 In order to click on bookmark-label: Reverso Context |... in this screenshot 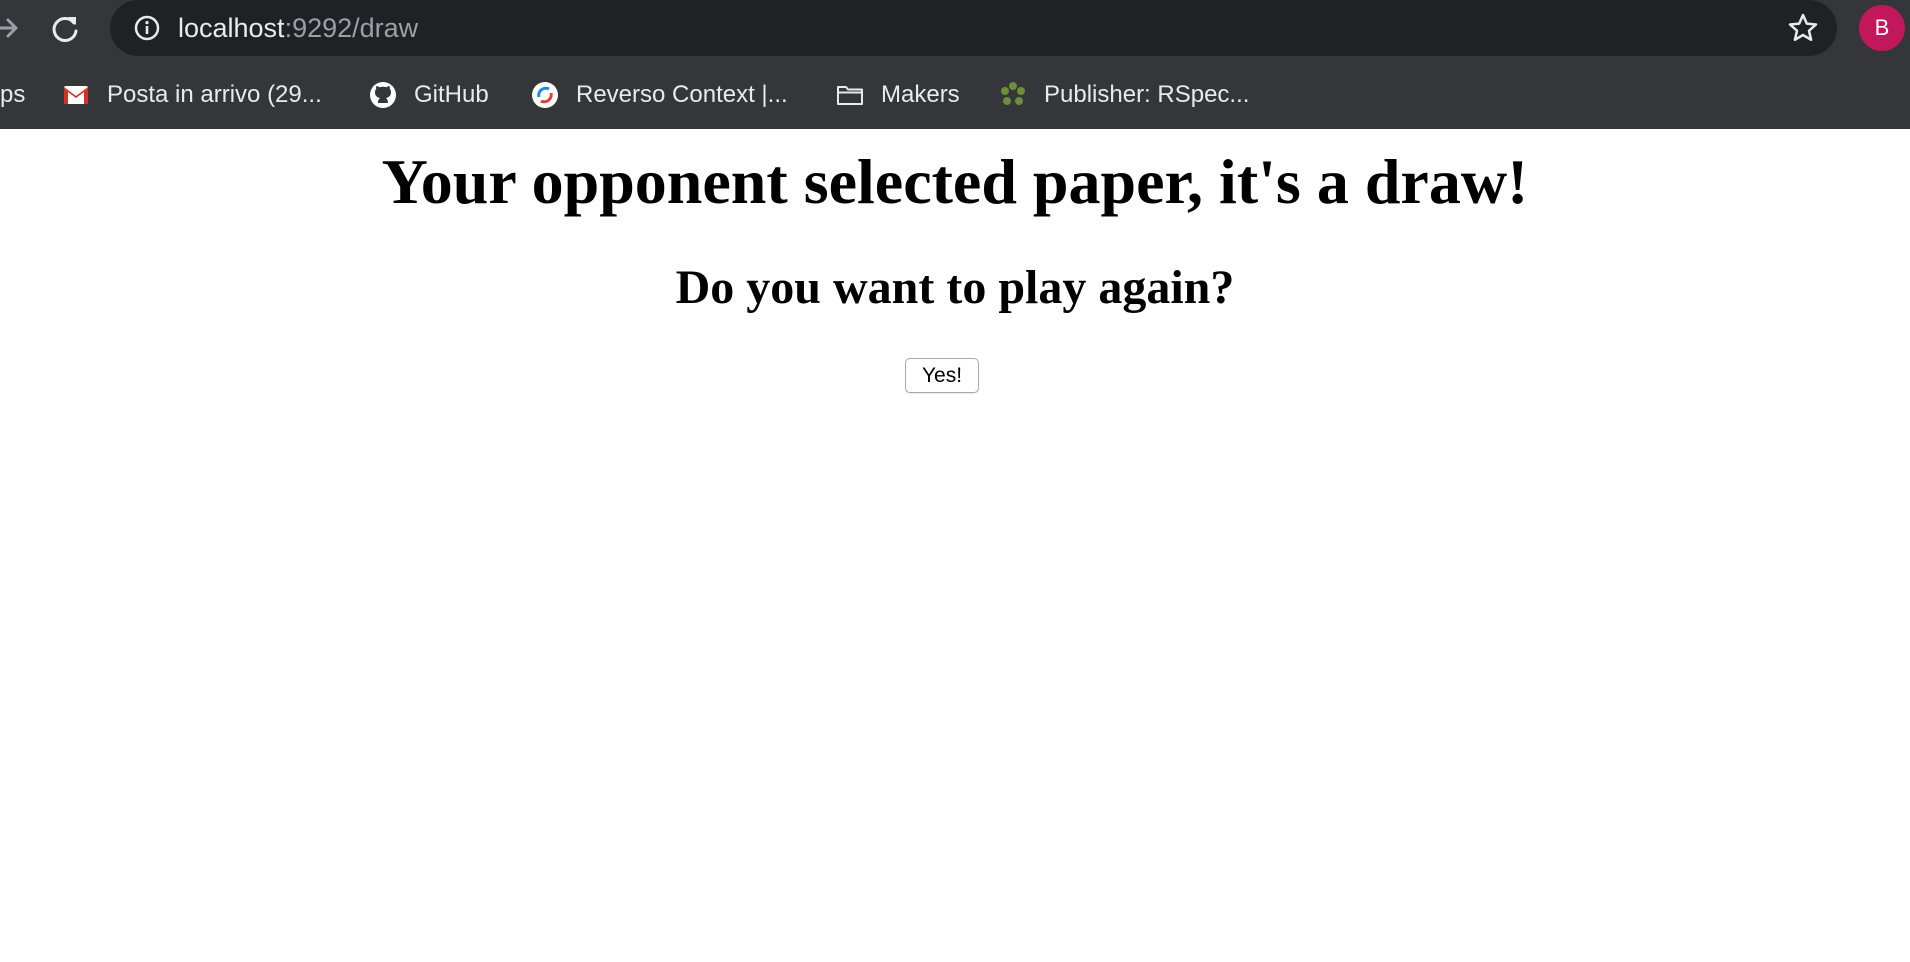, I will do `click(682, 94)`.